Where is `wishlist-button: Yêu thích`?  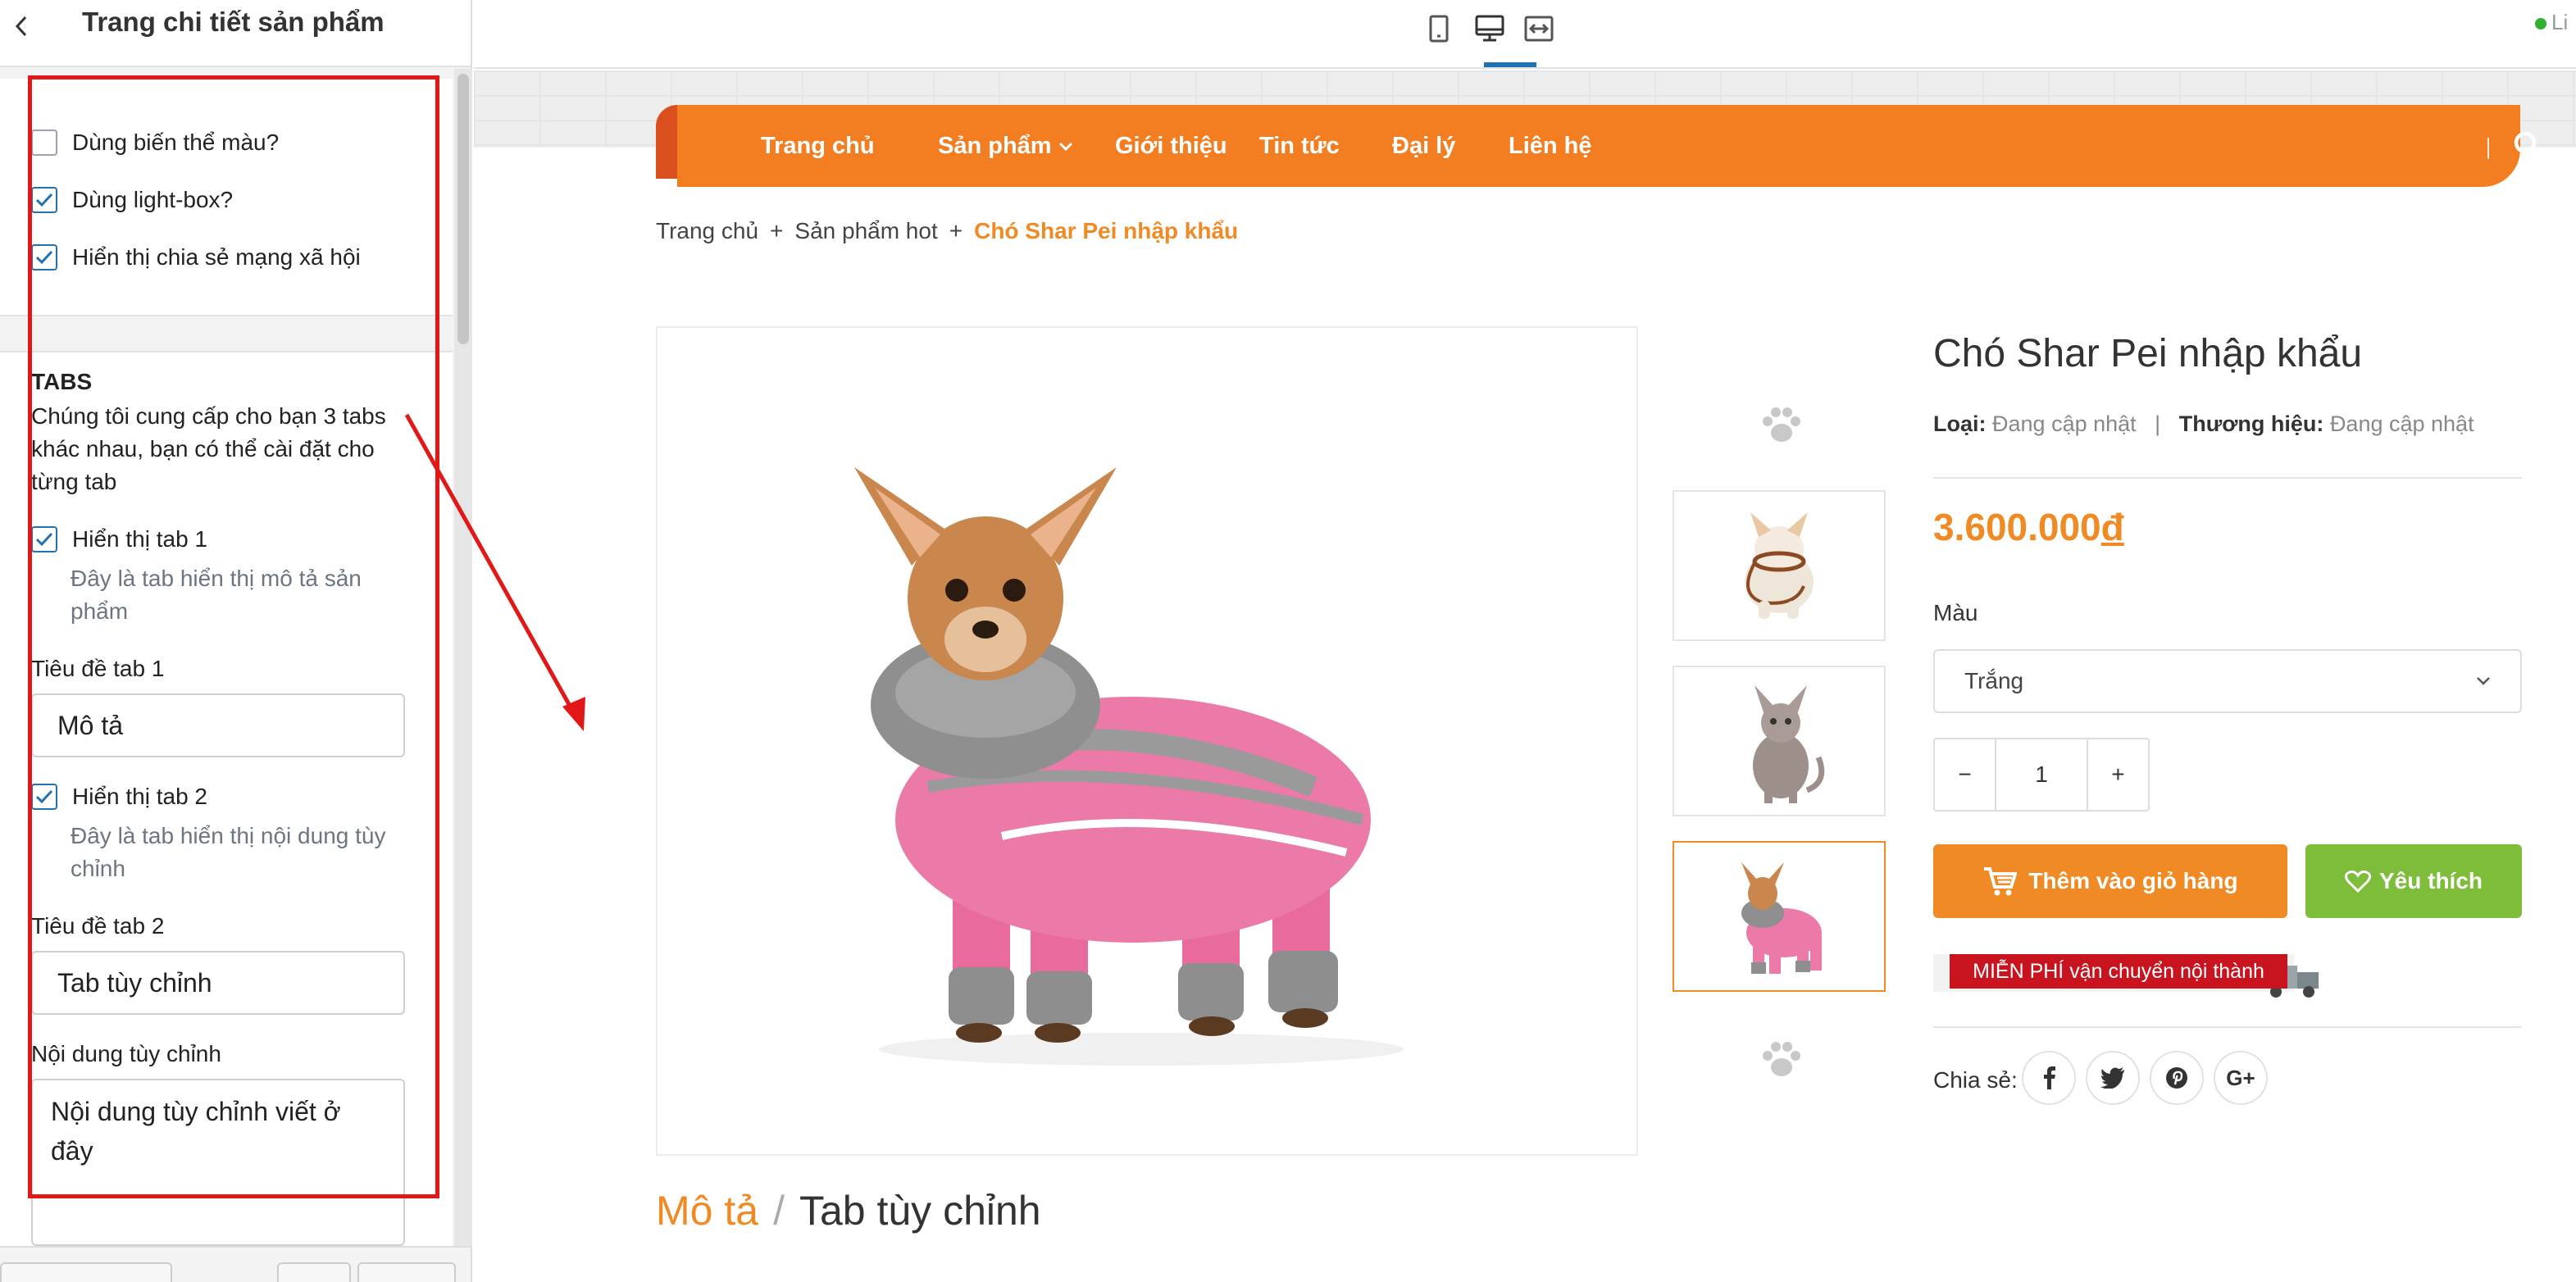
wishlist-button: Yêu thích is located at coordinates (2413, 881).